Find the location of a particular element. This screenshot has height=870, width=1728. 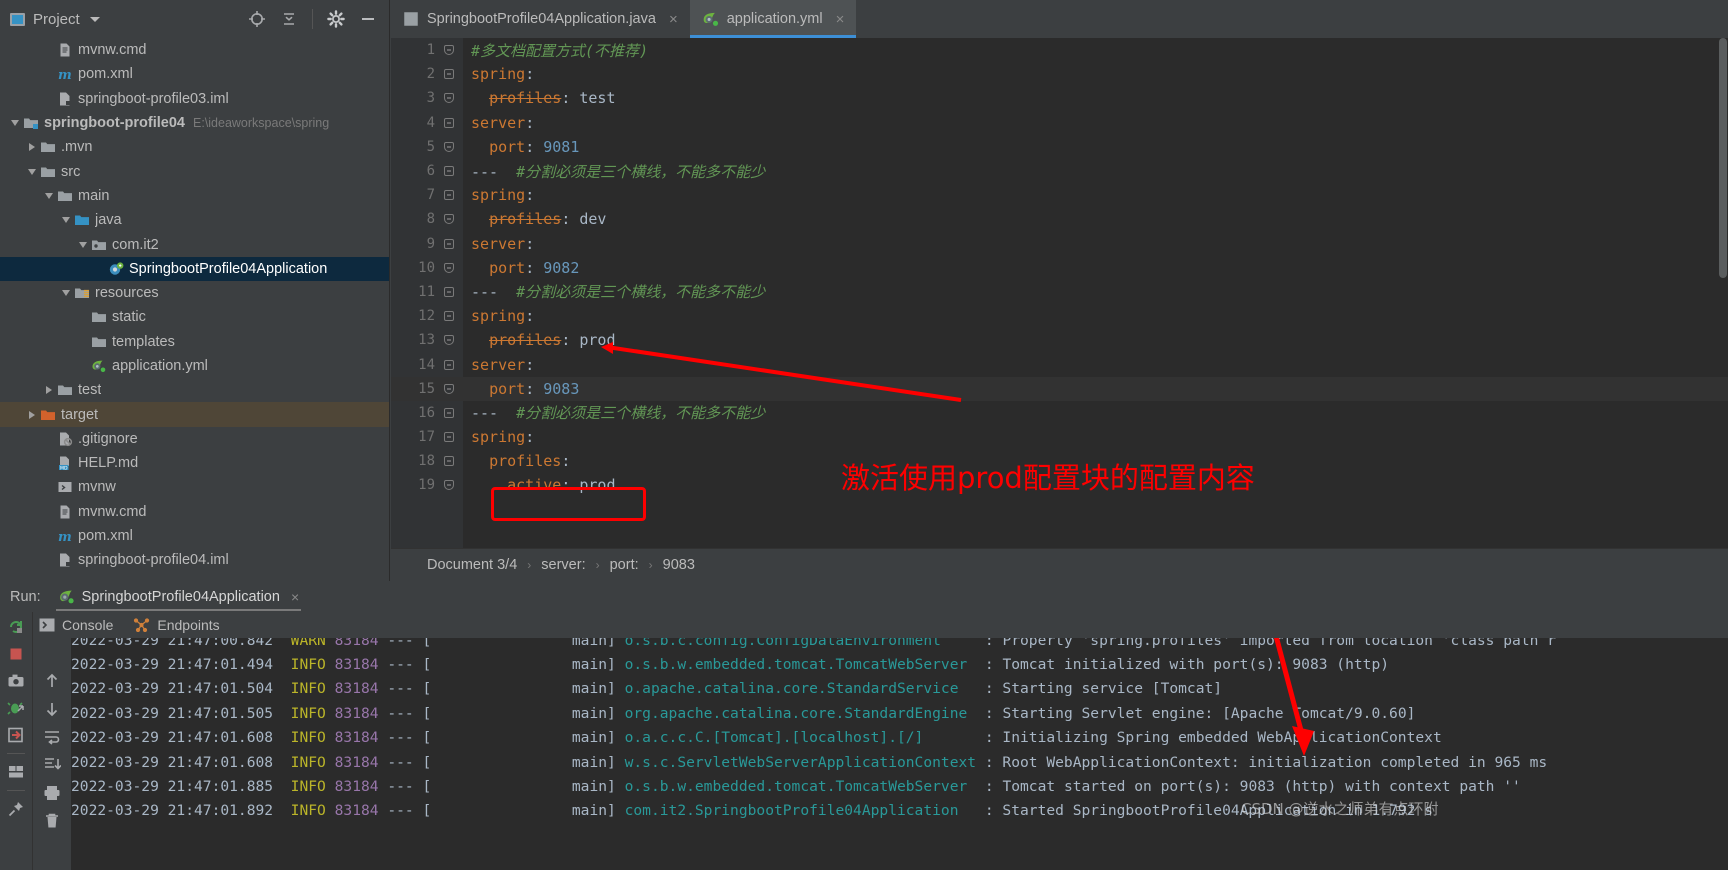

breadcrumb-item-4: 9083 is located at coordinates (679, 565).